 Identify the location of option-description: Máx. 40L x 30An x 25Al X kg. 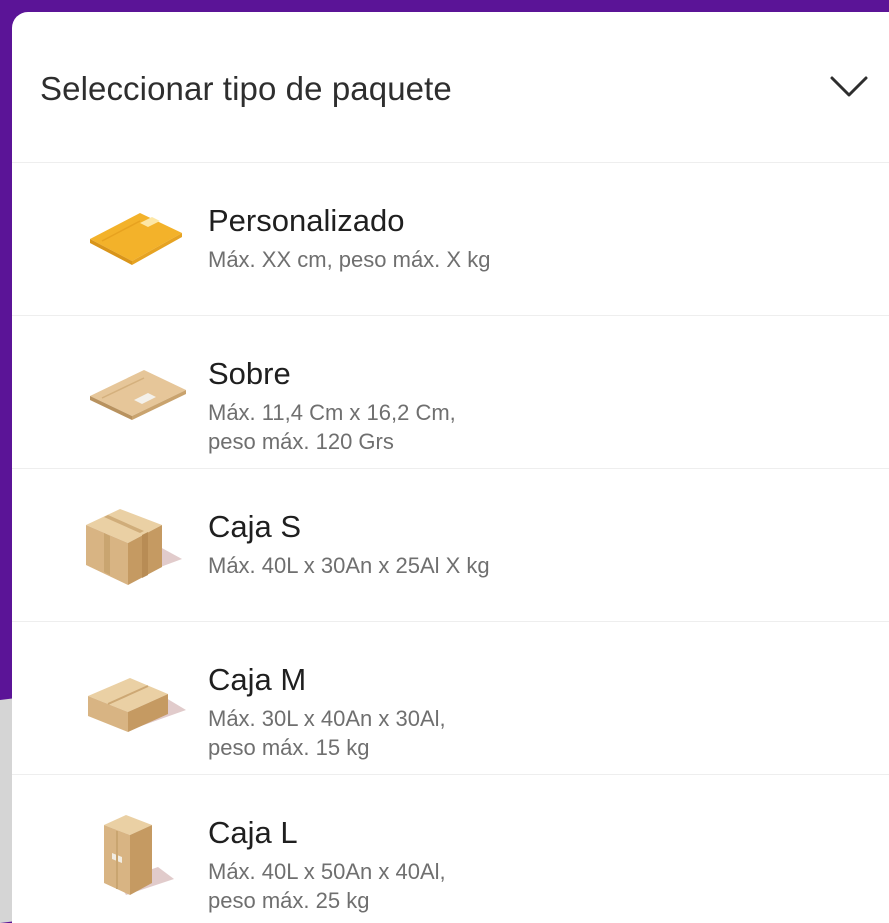
(349, 565).